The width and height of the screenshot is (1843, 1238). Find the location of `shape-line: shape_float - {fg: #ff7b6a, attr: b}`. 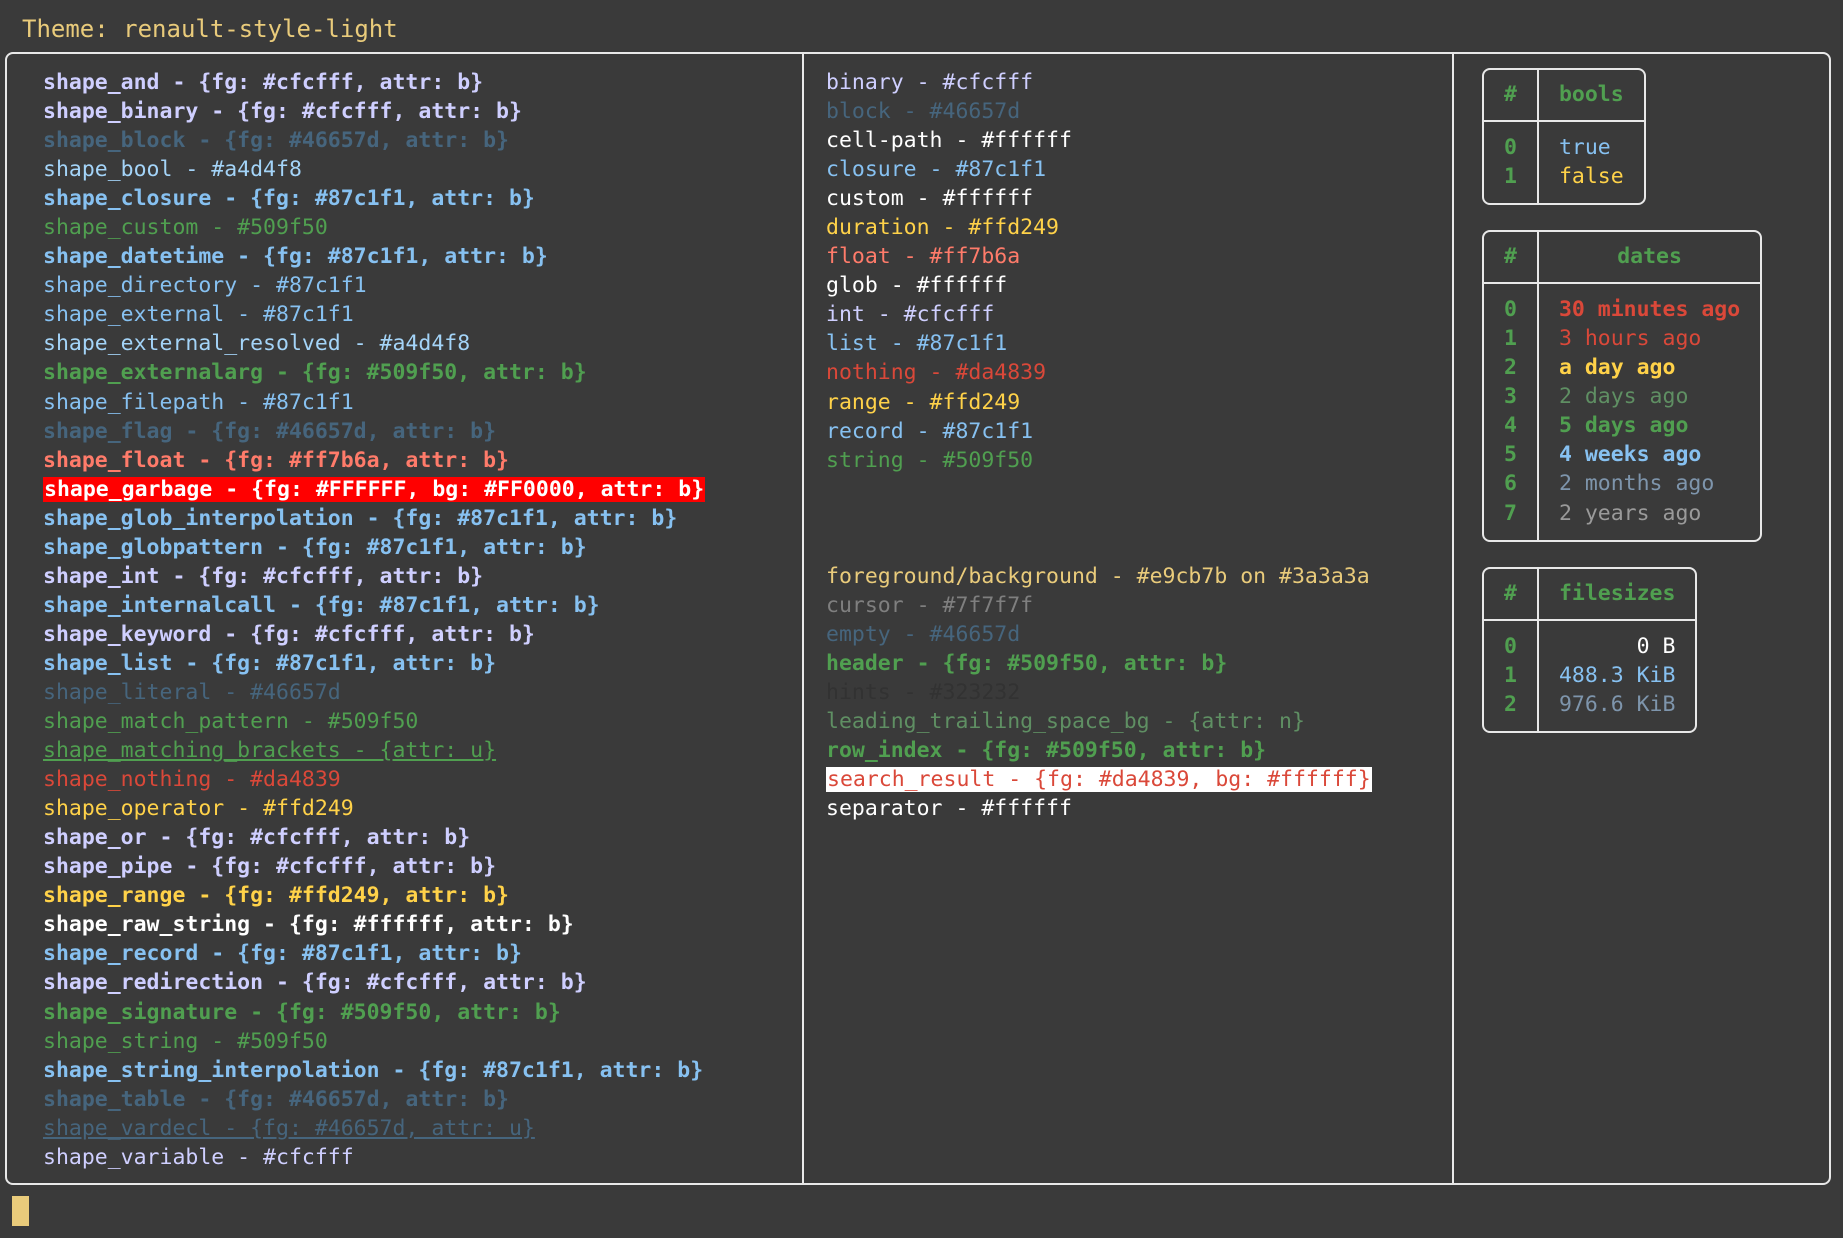

shape-line: shape_float - {fg: #ff7b6a, attr: b} is located at coordinates (276, 460).